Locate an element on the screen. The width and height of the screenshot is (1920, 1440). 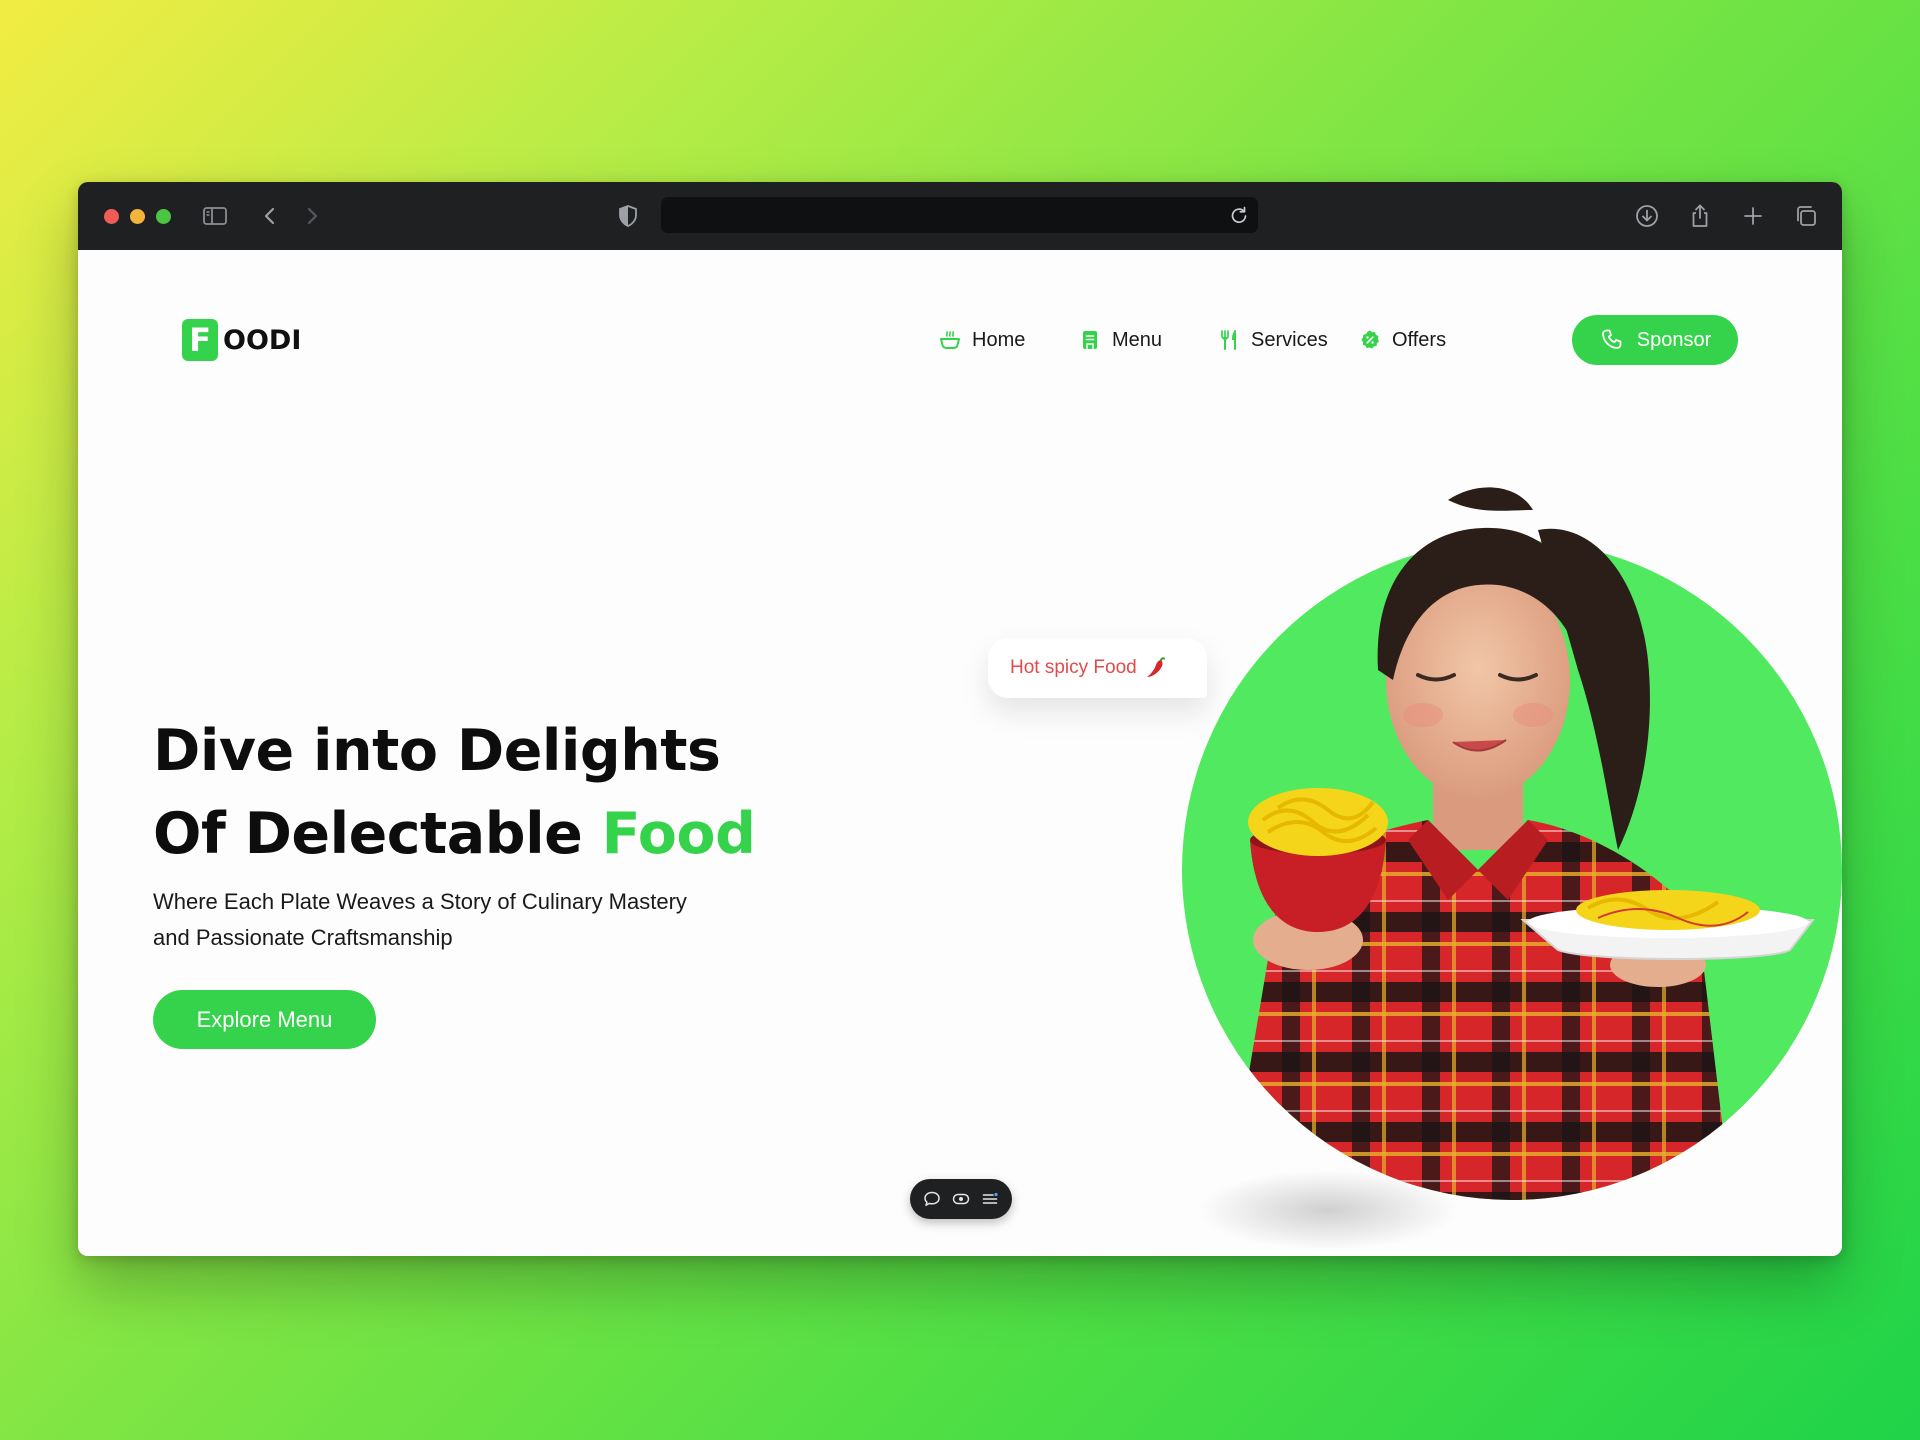
sponsor-button: Sponsor is located at coordinates (1655, 340).